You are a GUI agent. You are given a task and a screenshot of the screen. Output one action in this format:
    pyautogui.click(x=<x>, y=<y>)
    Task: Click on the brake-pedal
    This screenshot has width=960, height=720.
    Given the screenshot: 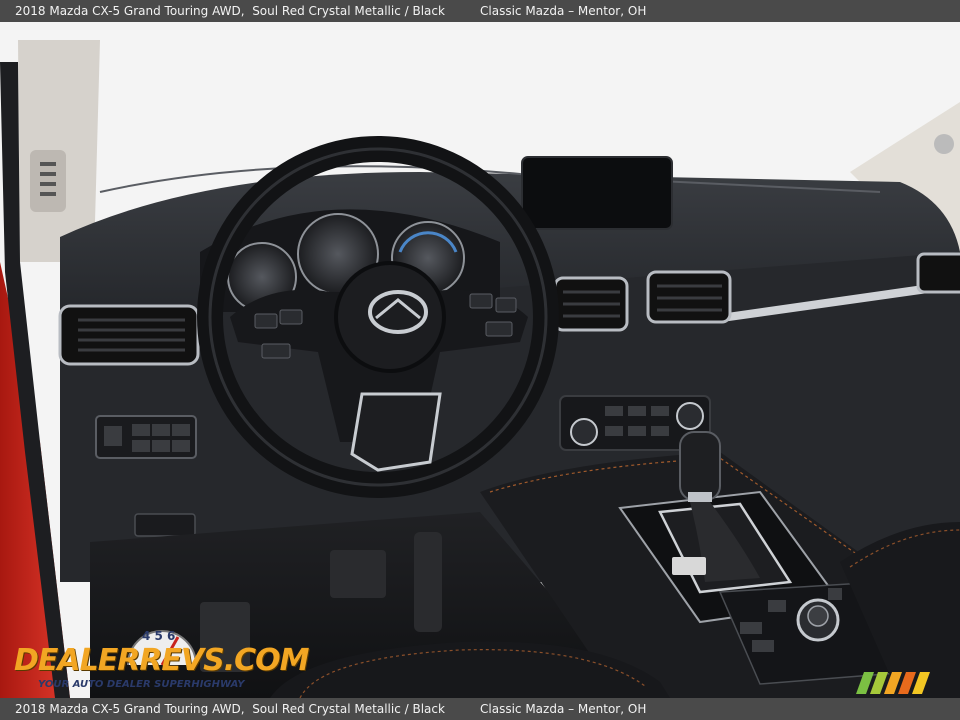 What is the action you would take?
    pyautogui.click(x=358, y=574)
    